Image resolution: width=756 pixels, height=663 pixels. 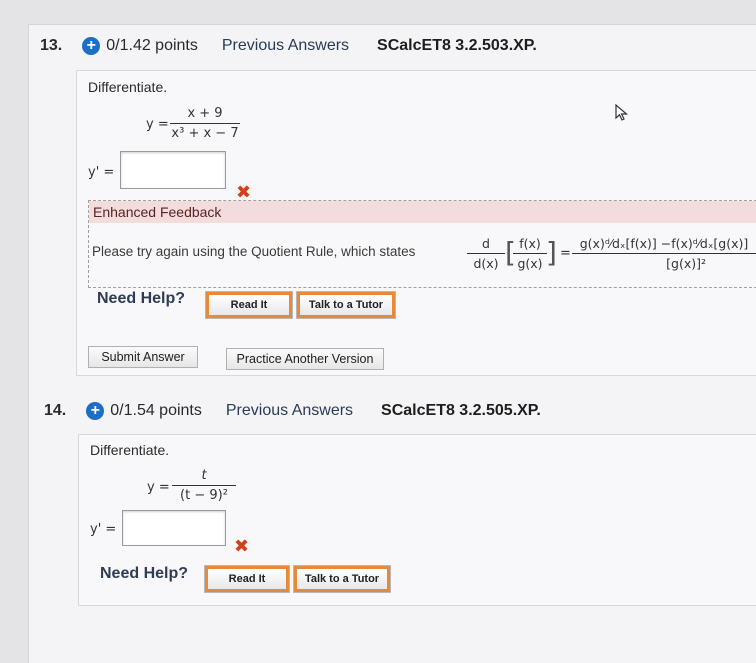 I want to click on q14-previous-answers-link: Previous Answers, so click(x=289, y=411).